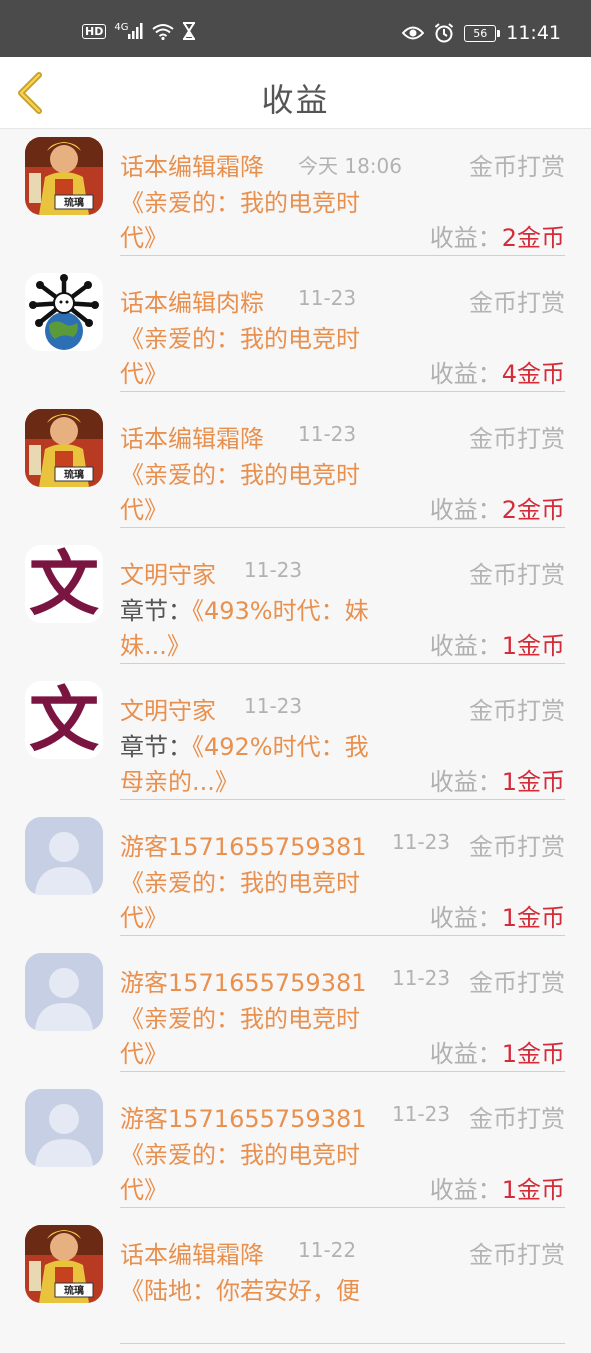 This screenshot has width=591, height=1353. I want to click on avatar-char: 文, so click(64, 584).